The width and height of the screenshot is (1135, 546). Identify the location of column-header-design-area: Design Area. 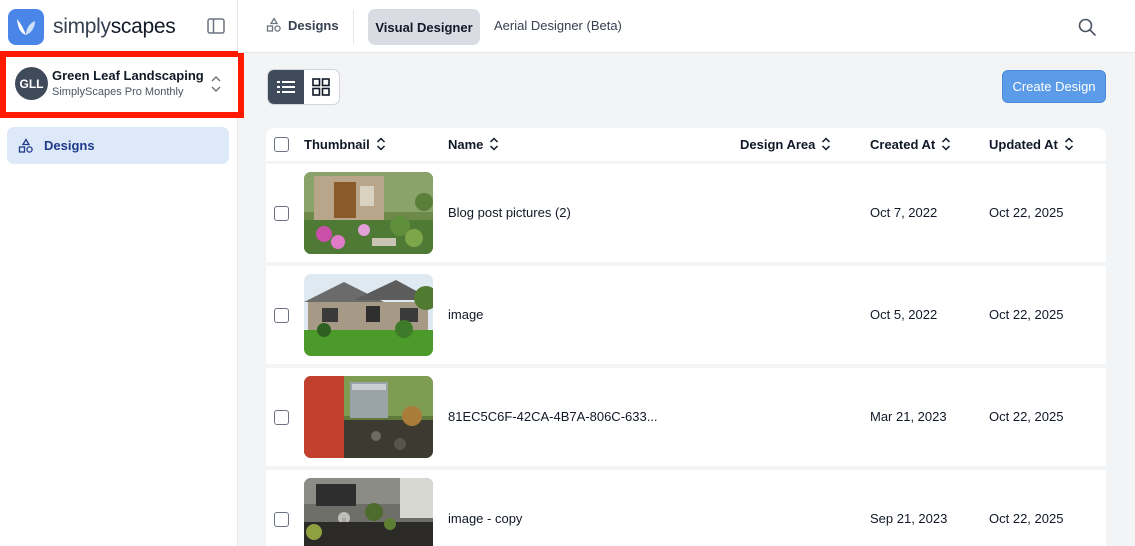
(785, 144).